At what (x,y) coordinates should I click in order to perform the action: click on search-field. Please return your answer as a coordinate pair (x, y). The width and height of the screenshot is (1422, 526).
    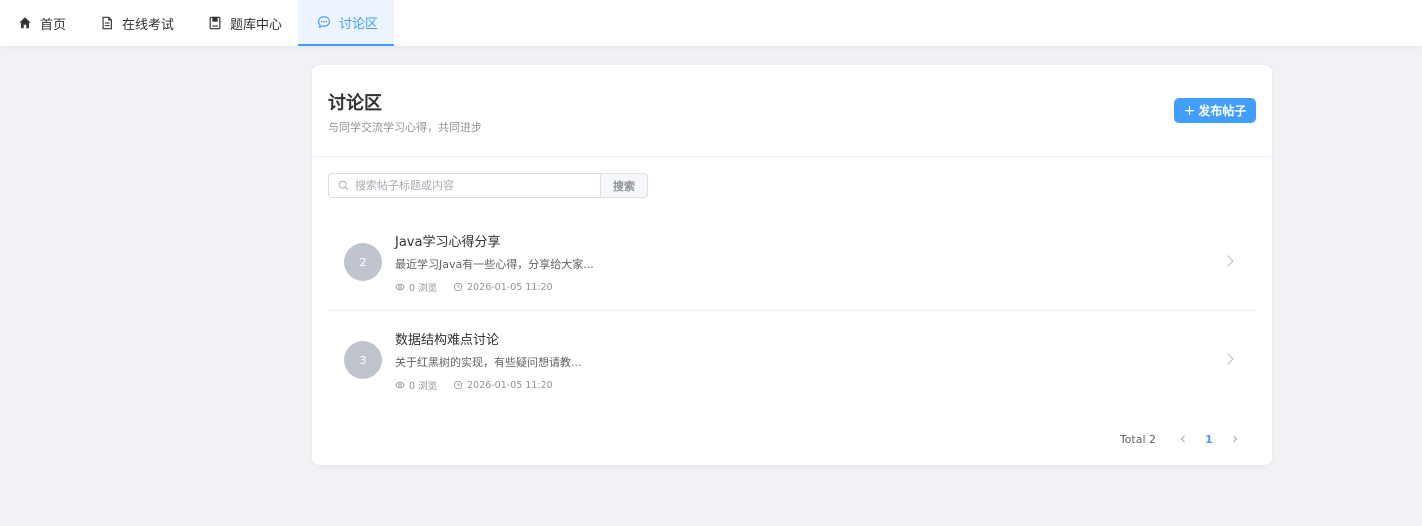
    Looking at the image, I should click on (464, 185).